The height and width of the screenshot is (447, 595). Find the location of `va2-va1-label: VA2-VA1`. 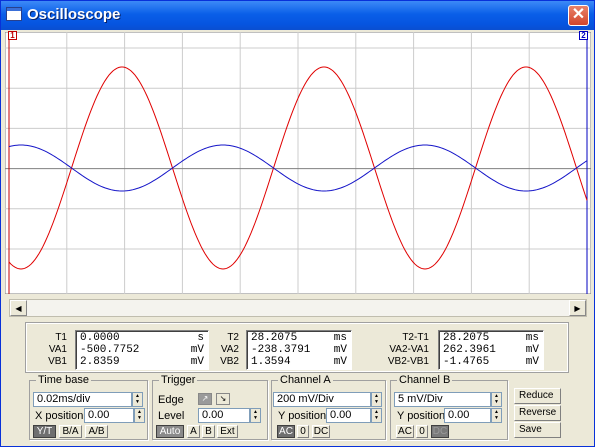

va2-va1-label: VA2-VA1 is located at coordinates (409, 349).